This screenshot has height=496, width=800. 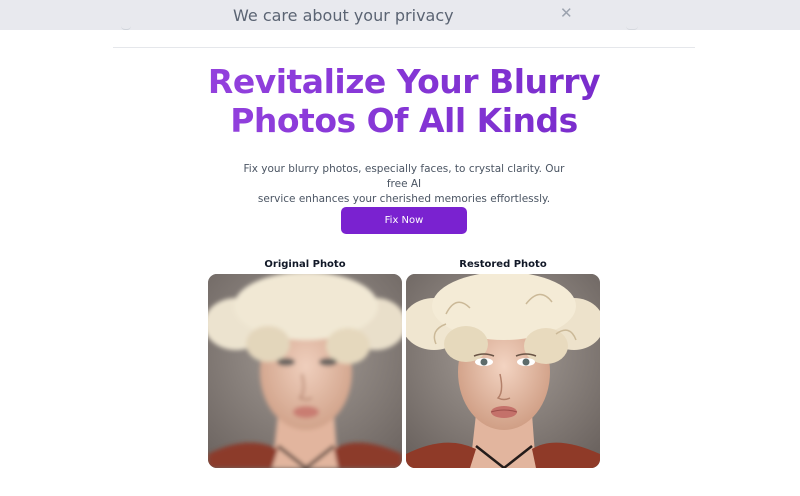 What do you see at coordinates (404, 47) in the screenshot?
I see `header-divider` at bounding box center [404, 47].